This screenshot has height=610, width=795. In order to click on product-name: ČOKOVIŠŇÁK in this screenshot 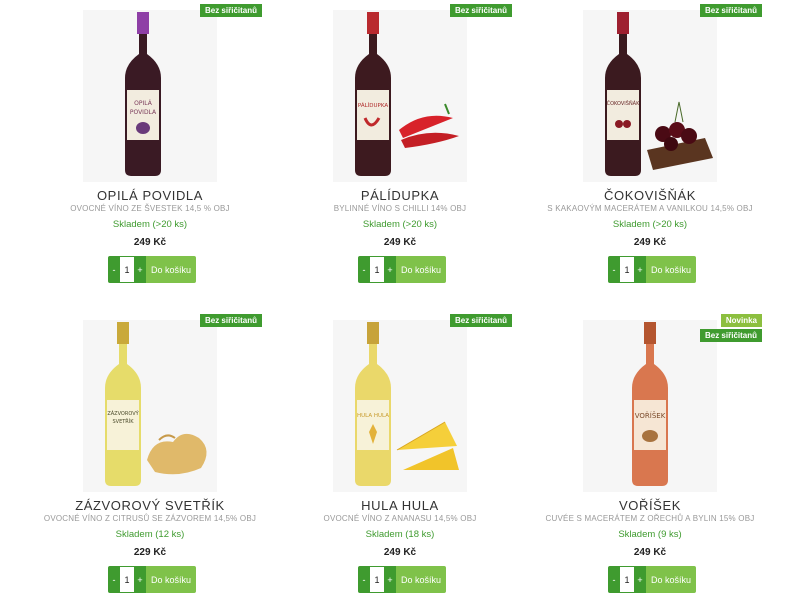, I will do `click(650, 195)`.